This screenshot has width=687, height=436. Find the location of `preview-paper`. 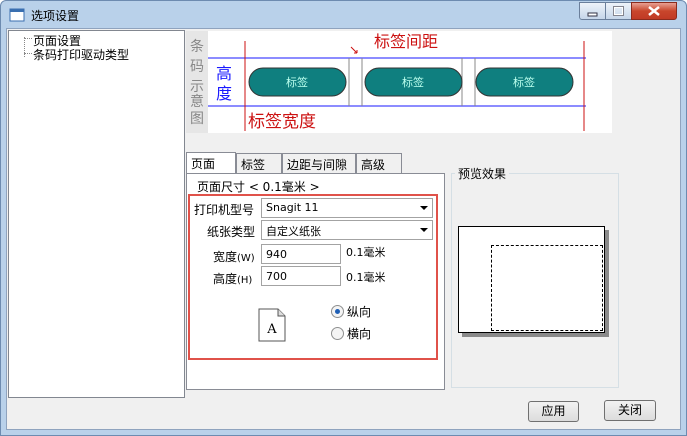

preview-paper is located at coordinates (531, 279).